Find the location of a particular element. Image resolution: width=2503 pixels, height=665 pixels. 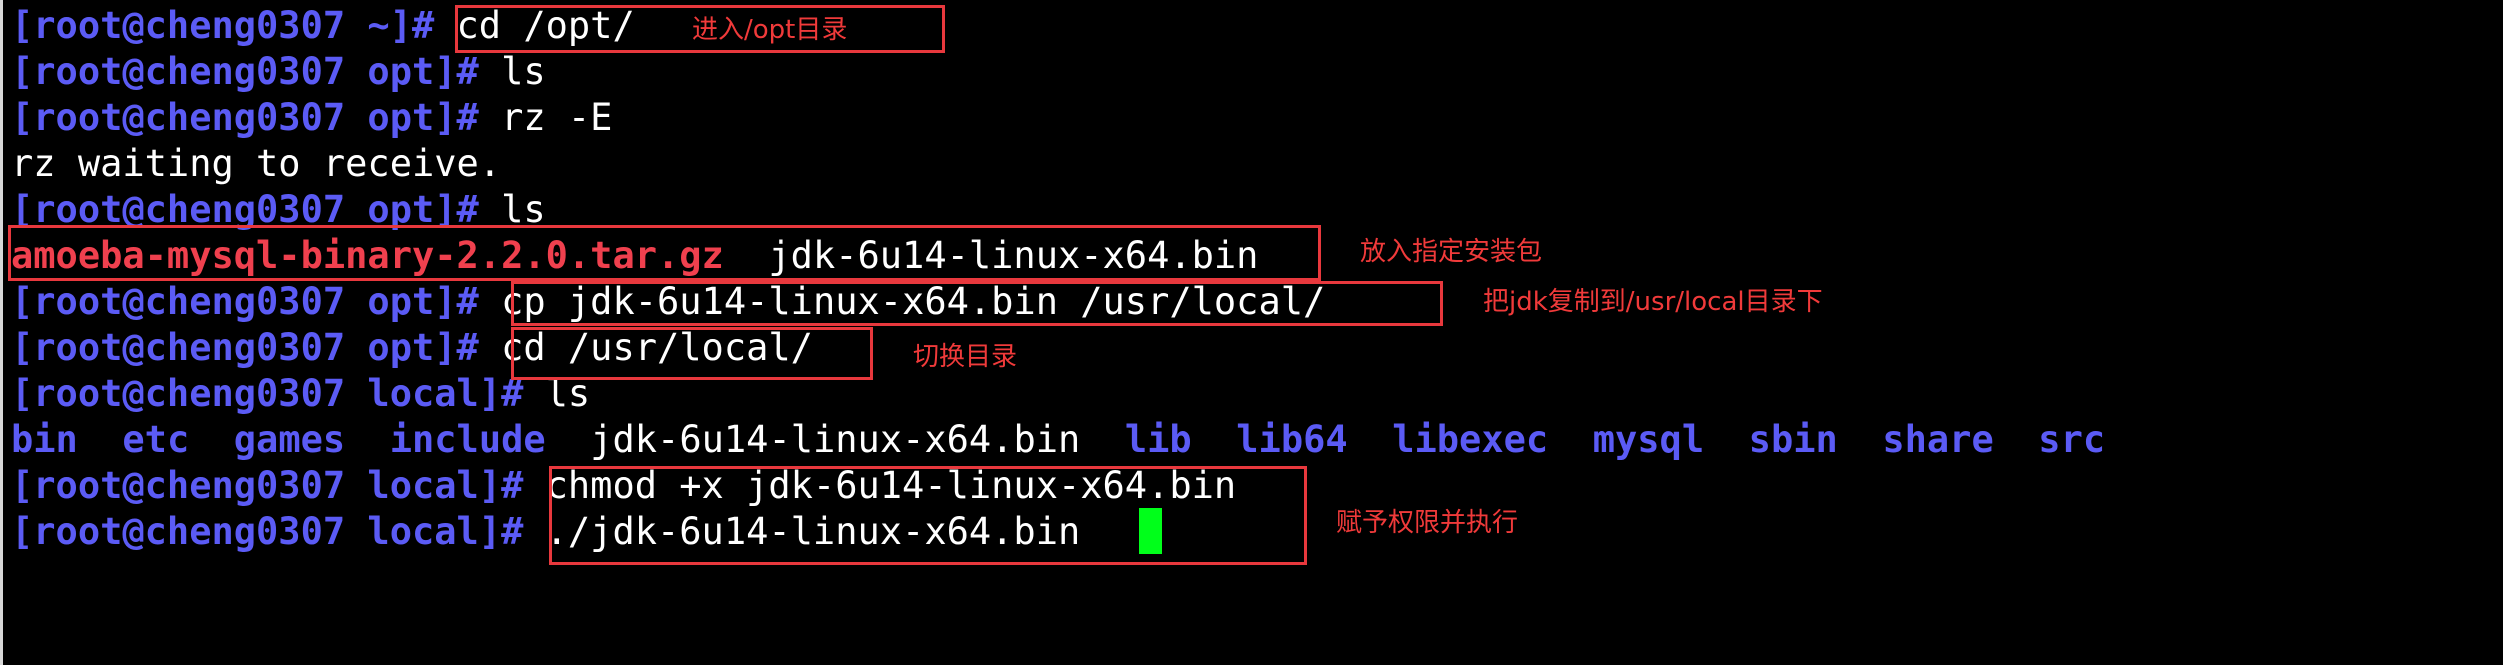

file-entry: jdk-6u14-linux-x64.bin is located at coordinates (835, 439).